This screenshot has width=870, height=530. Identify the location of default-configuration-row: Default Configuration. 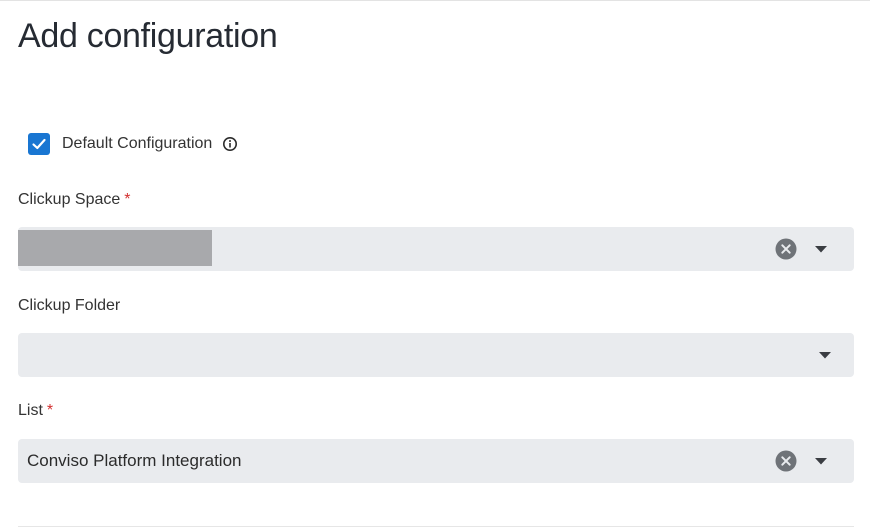
(133, 144).